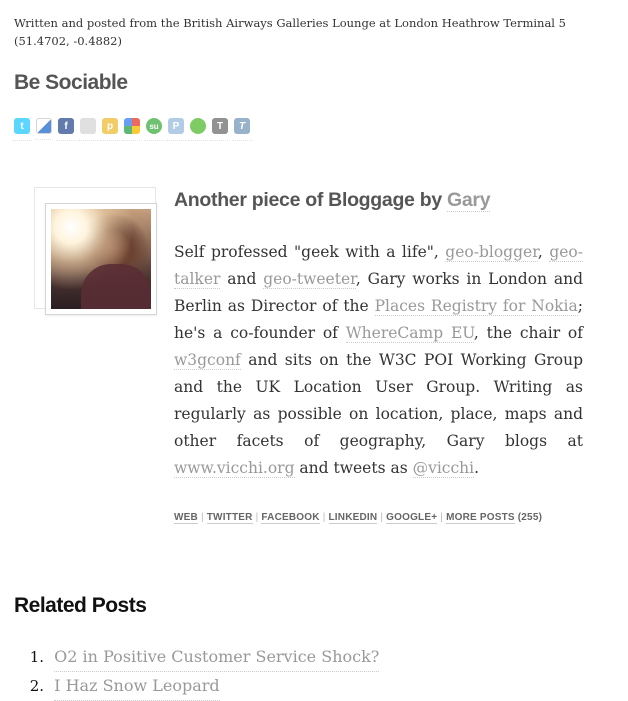 The image size is (628, 701). What do you see at coordinates (217, 657) in the screenshot?
I see `related-post-link: O2 in Positive Customer Service Shock?` at bounding box center [217, 657].